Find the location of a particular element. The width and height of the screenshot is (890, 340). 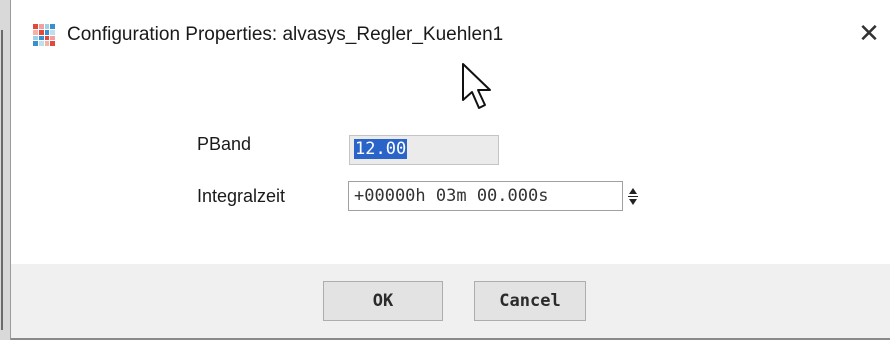

app-grid-icon is located at coordinates (44, 35).